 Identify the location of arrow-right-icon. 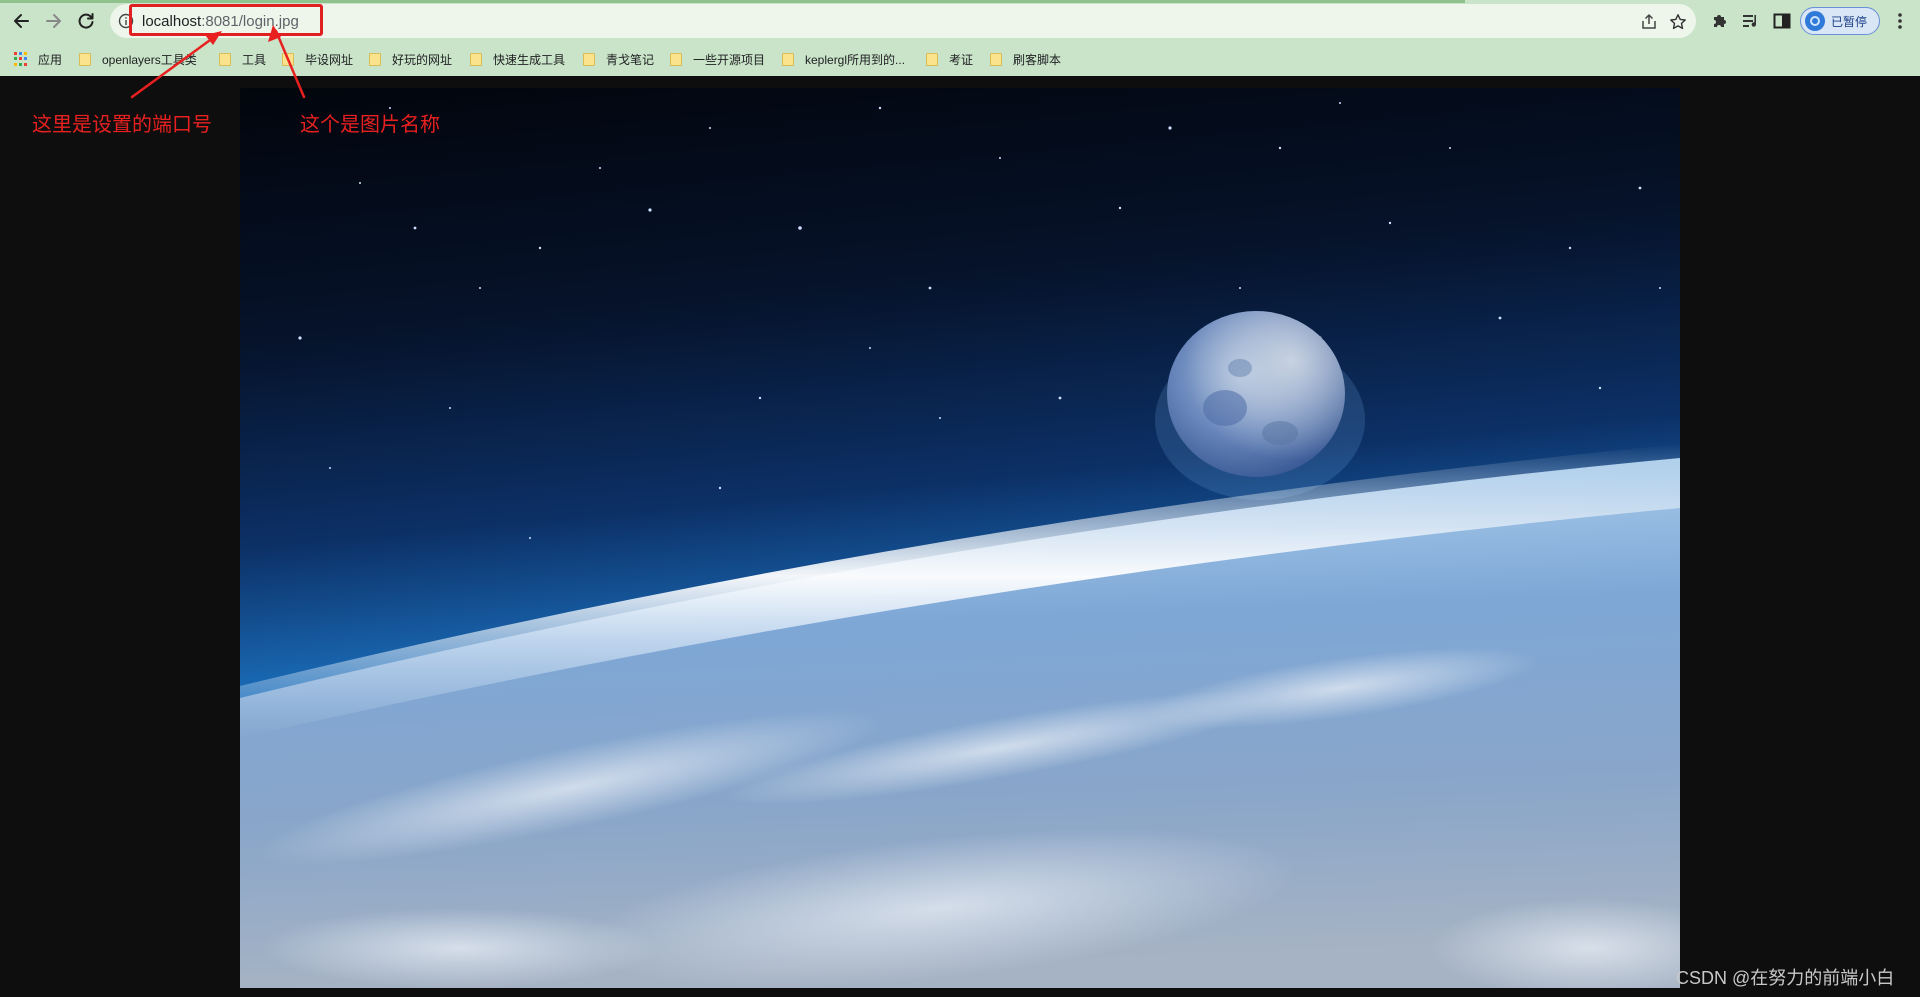
(53, 21).